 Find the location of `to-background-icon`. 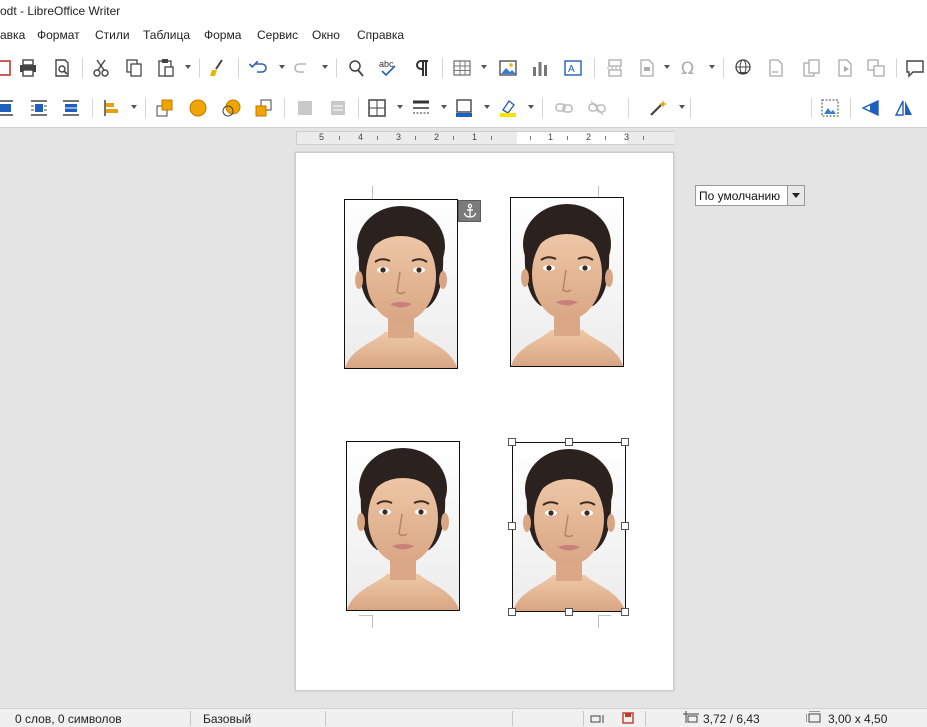

to-background-icon is located at coordinates (338, 108).